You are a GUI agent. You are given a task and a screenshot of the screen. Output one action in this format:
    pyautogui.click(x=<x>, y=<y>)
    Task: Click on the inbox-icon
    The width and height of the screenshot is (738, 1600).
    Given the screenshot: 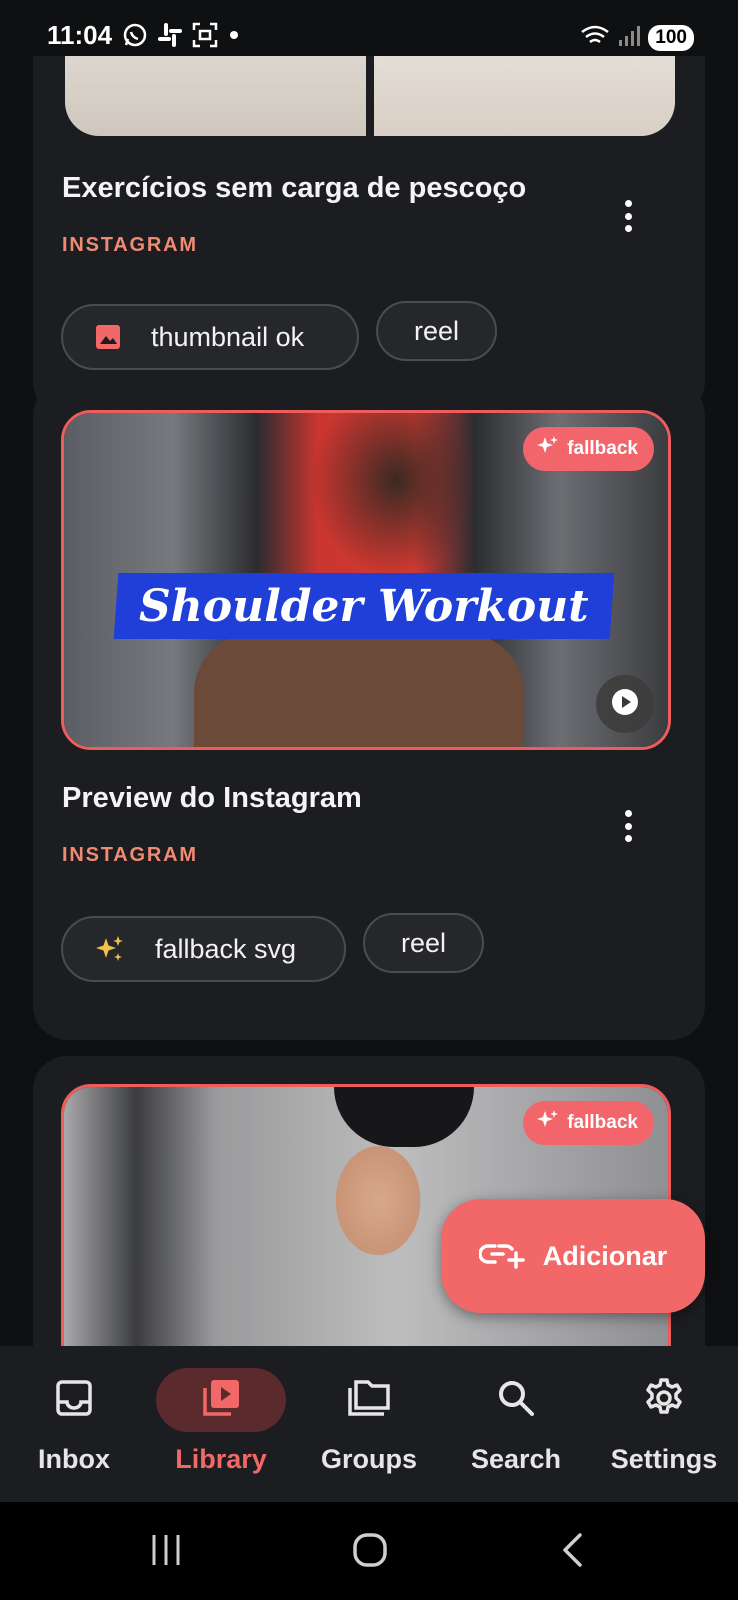 What is the action you would take?
    pyautogui.click(x=74, y=1400)
    